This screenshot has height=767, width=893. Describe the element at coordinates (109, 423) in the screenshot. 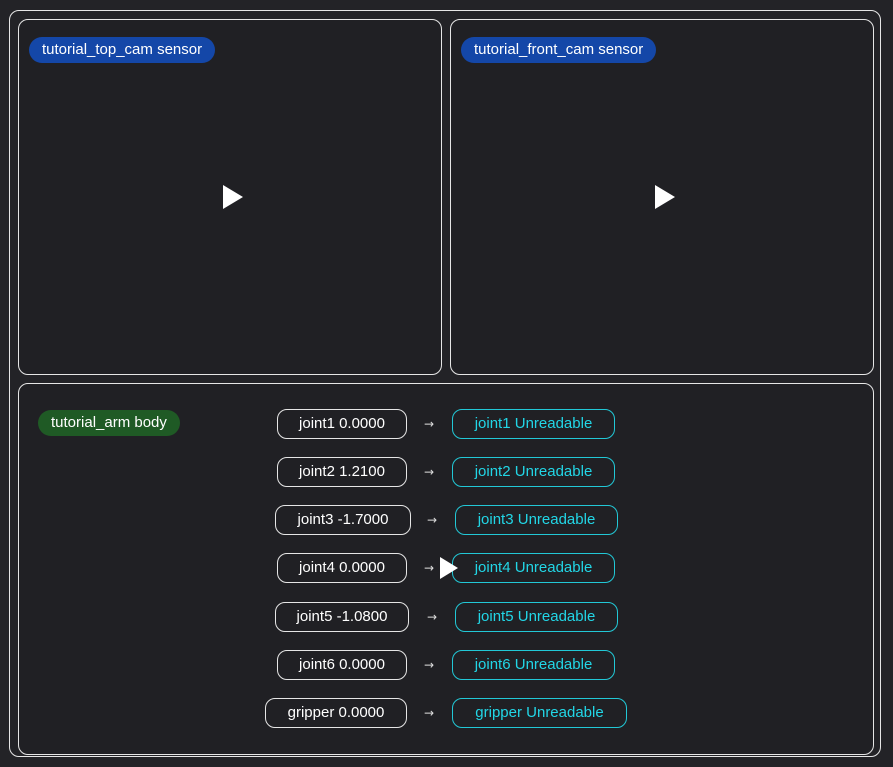

I see `arm-body-badge: tutorial_arm body` at that location.